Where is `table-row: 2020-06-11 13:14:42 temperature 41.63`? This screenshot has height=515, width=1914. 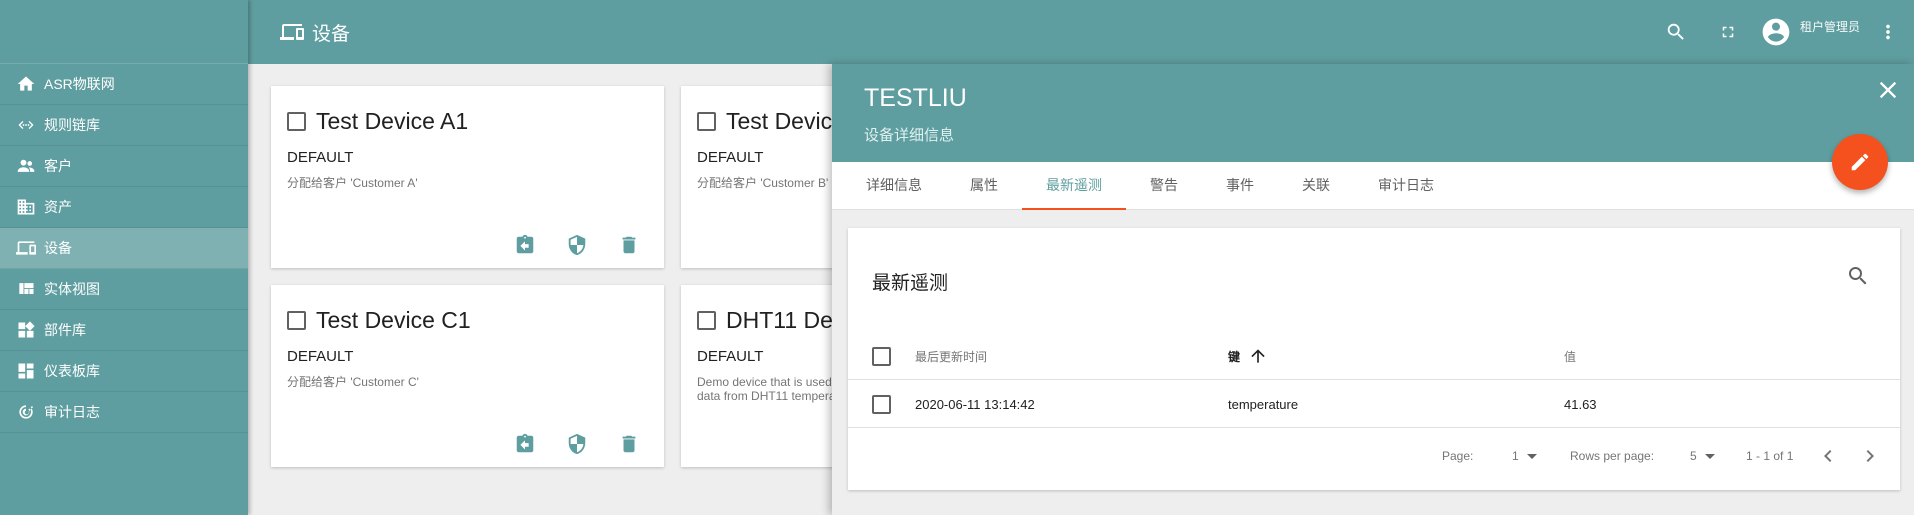
table-row: 2020-06-11 13:14:42 temperature 41.63 is located at coordinates (1374, 404).